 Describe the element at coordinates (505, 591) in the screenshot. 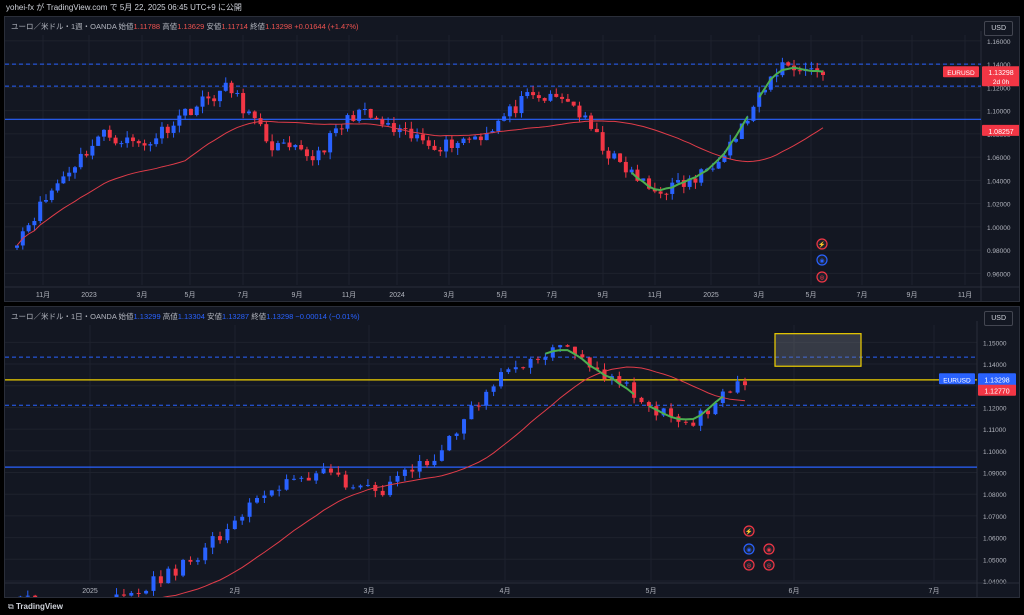

I see `time-axis-label: 4月` at that location.